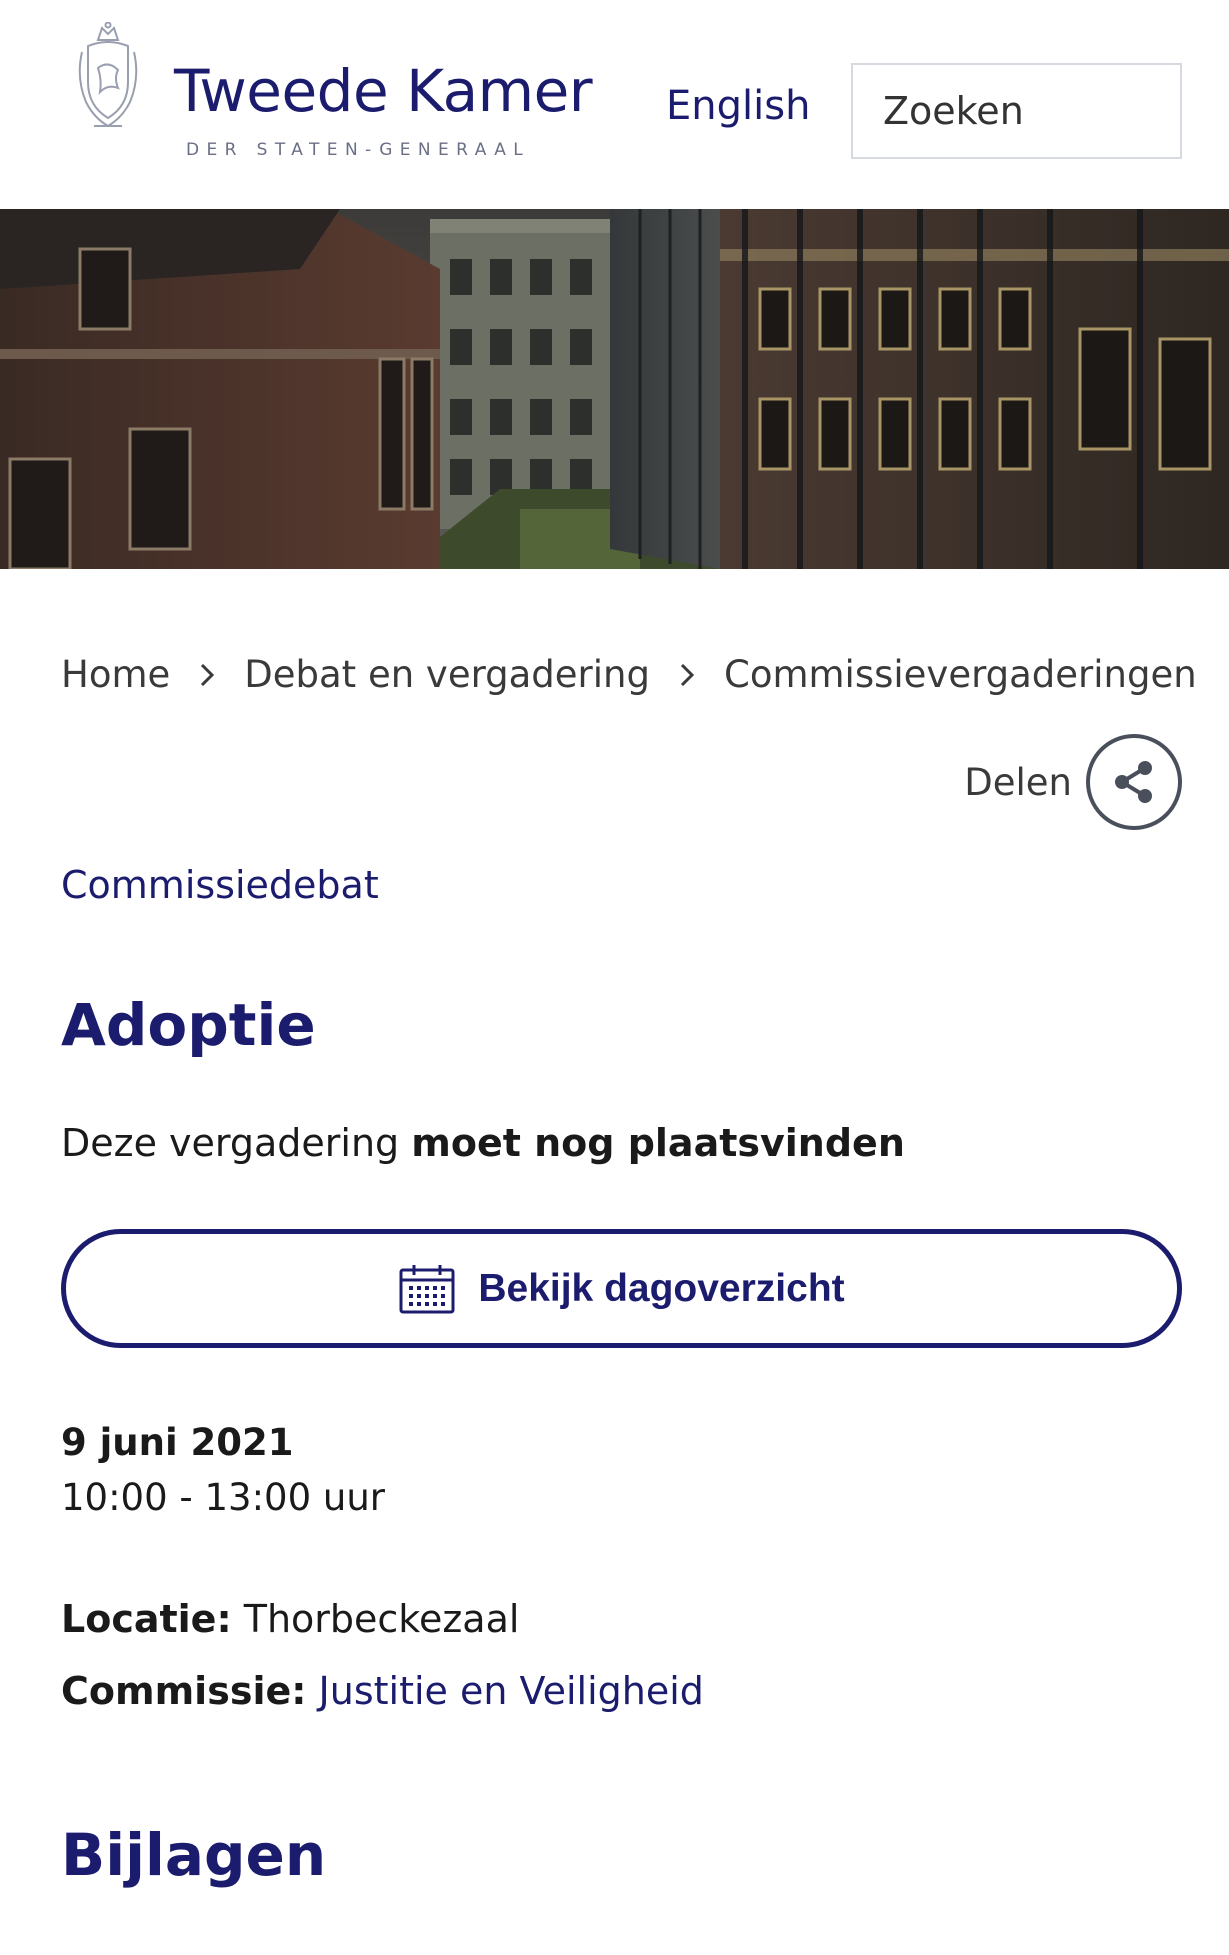 This screenshot has height=1955, width=1229. I want to click on page-title: Adoptie, so click(188, 1025).